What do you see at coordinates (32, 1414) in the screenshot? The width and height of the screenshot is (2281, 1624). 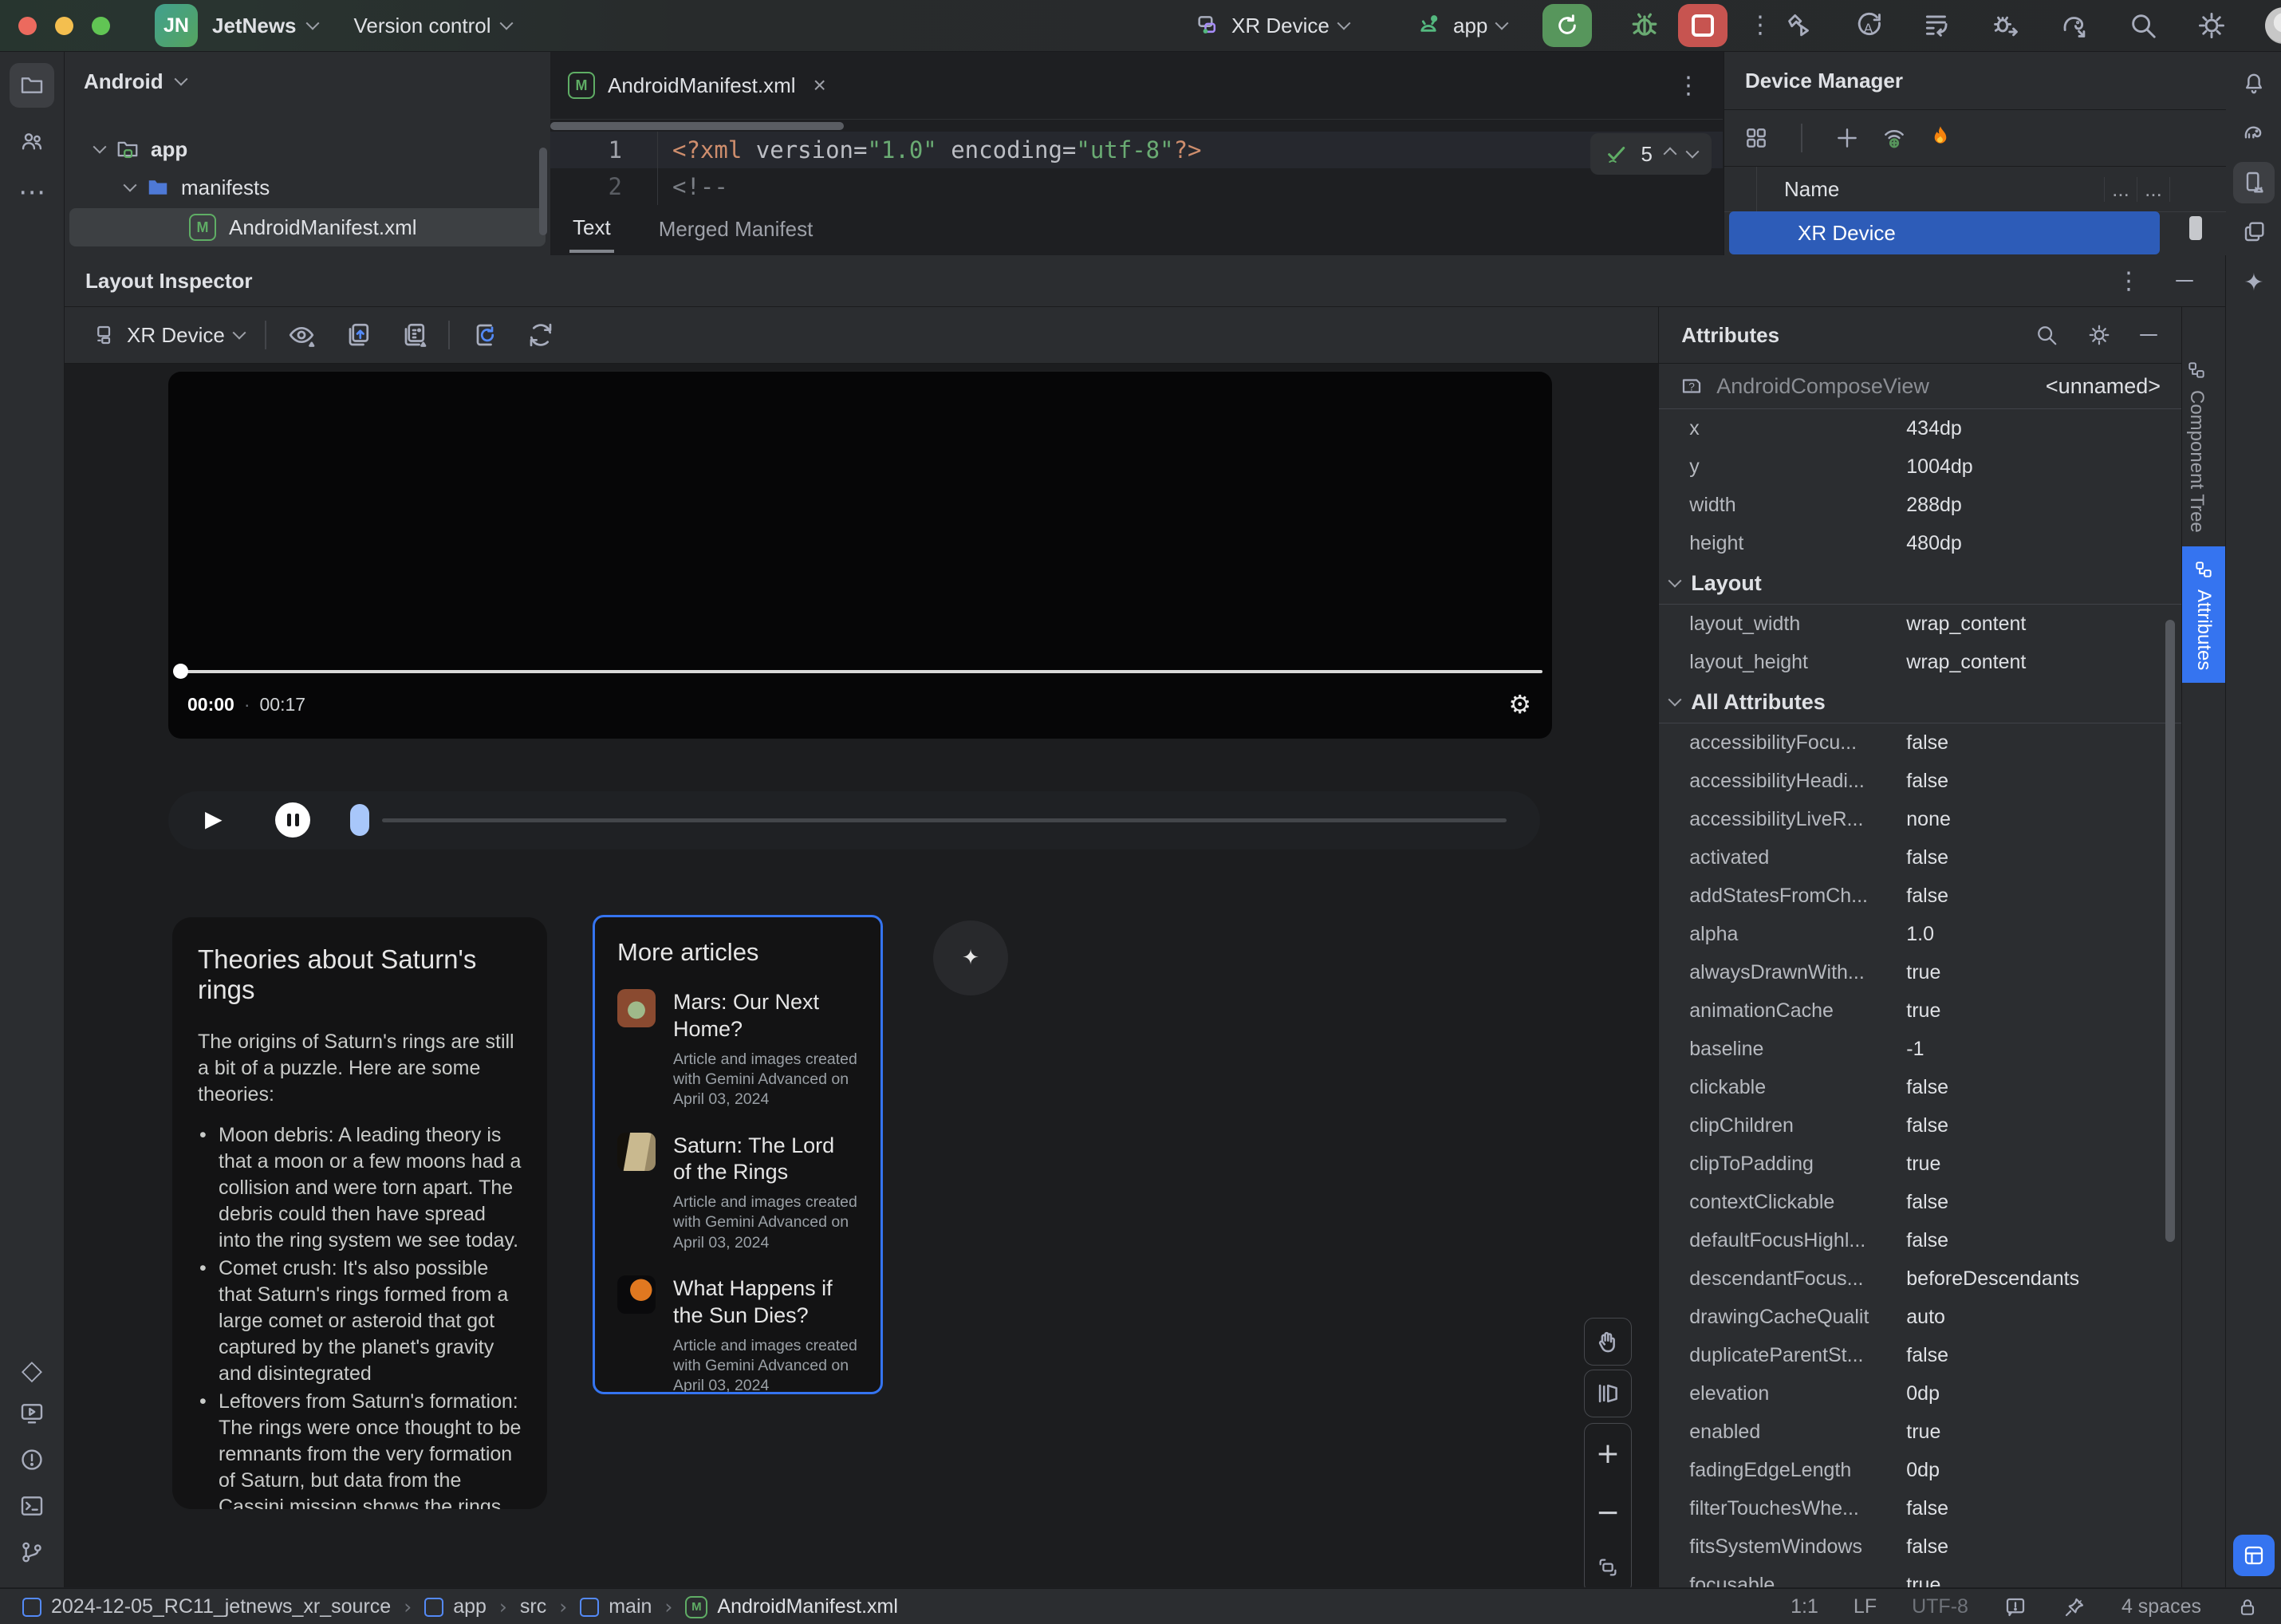 I see `running-devices-button` at bounding box center [32, 1414].